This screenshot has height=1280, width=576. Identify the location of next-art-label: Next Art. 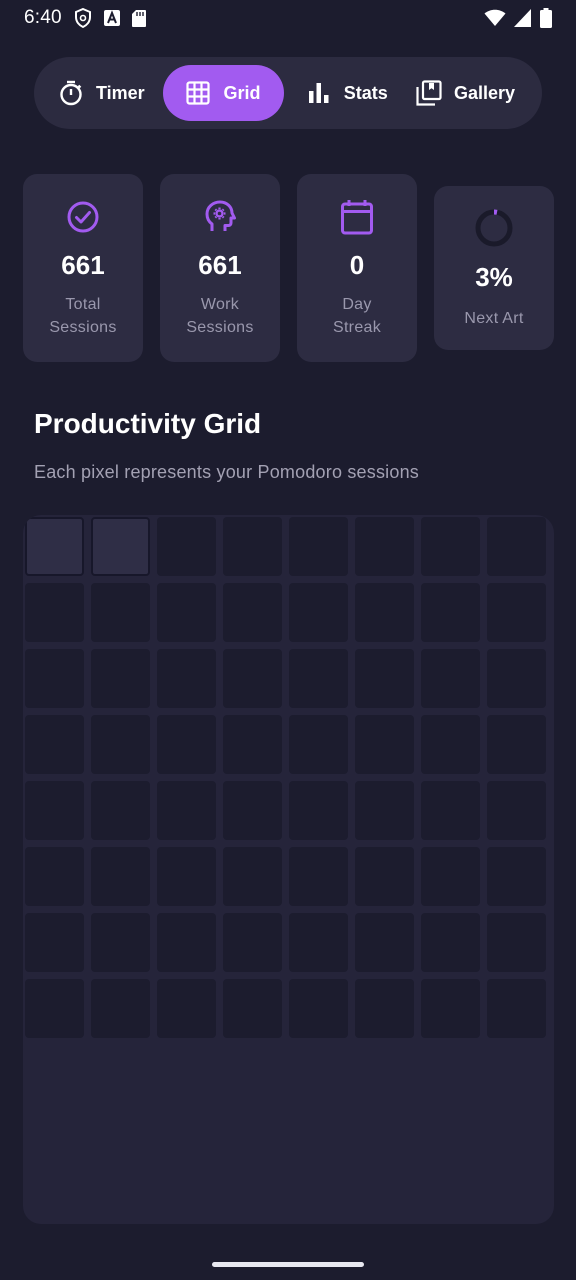
(494, 318).